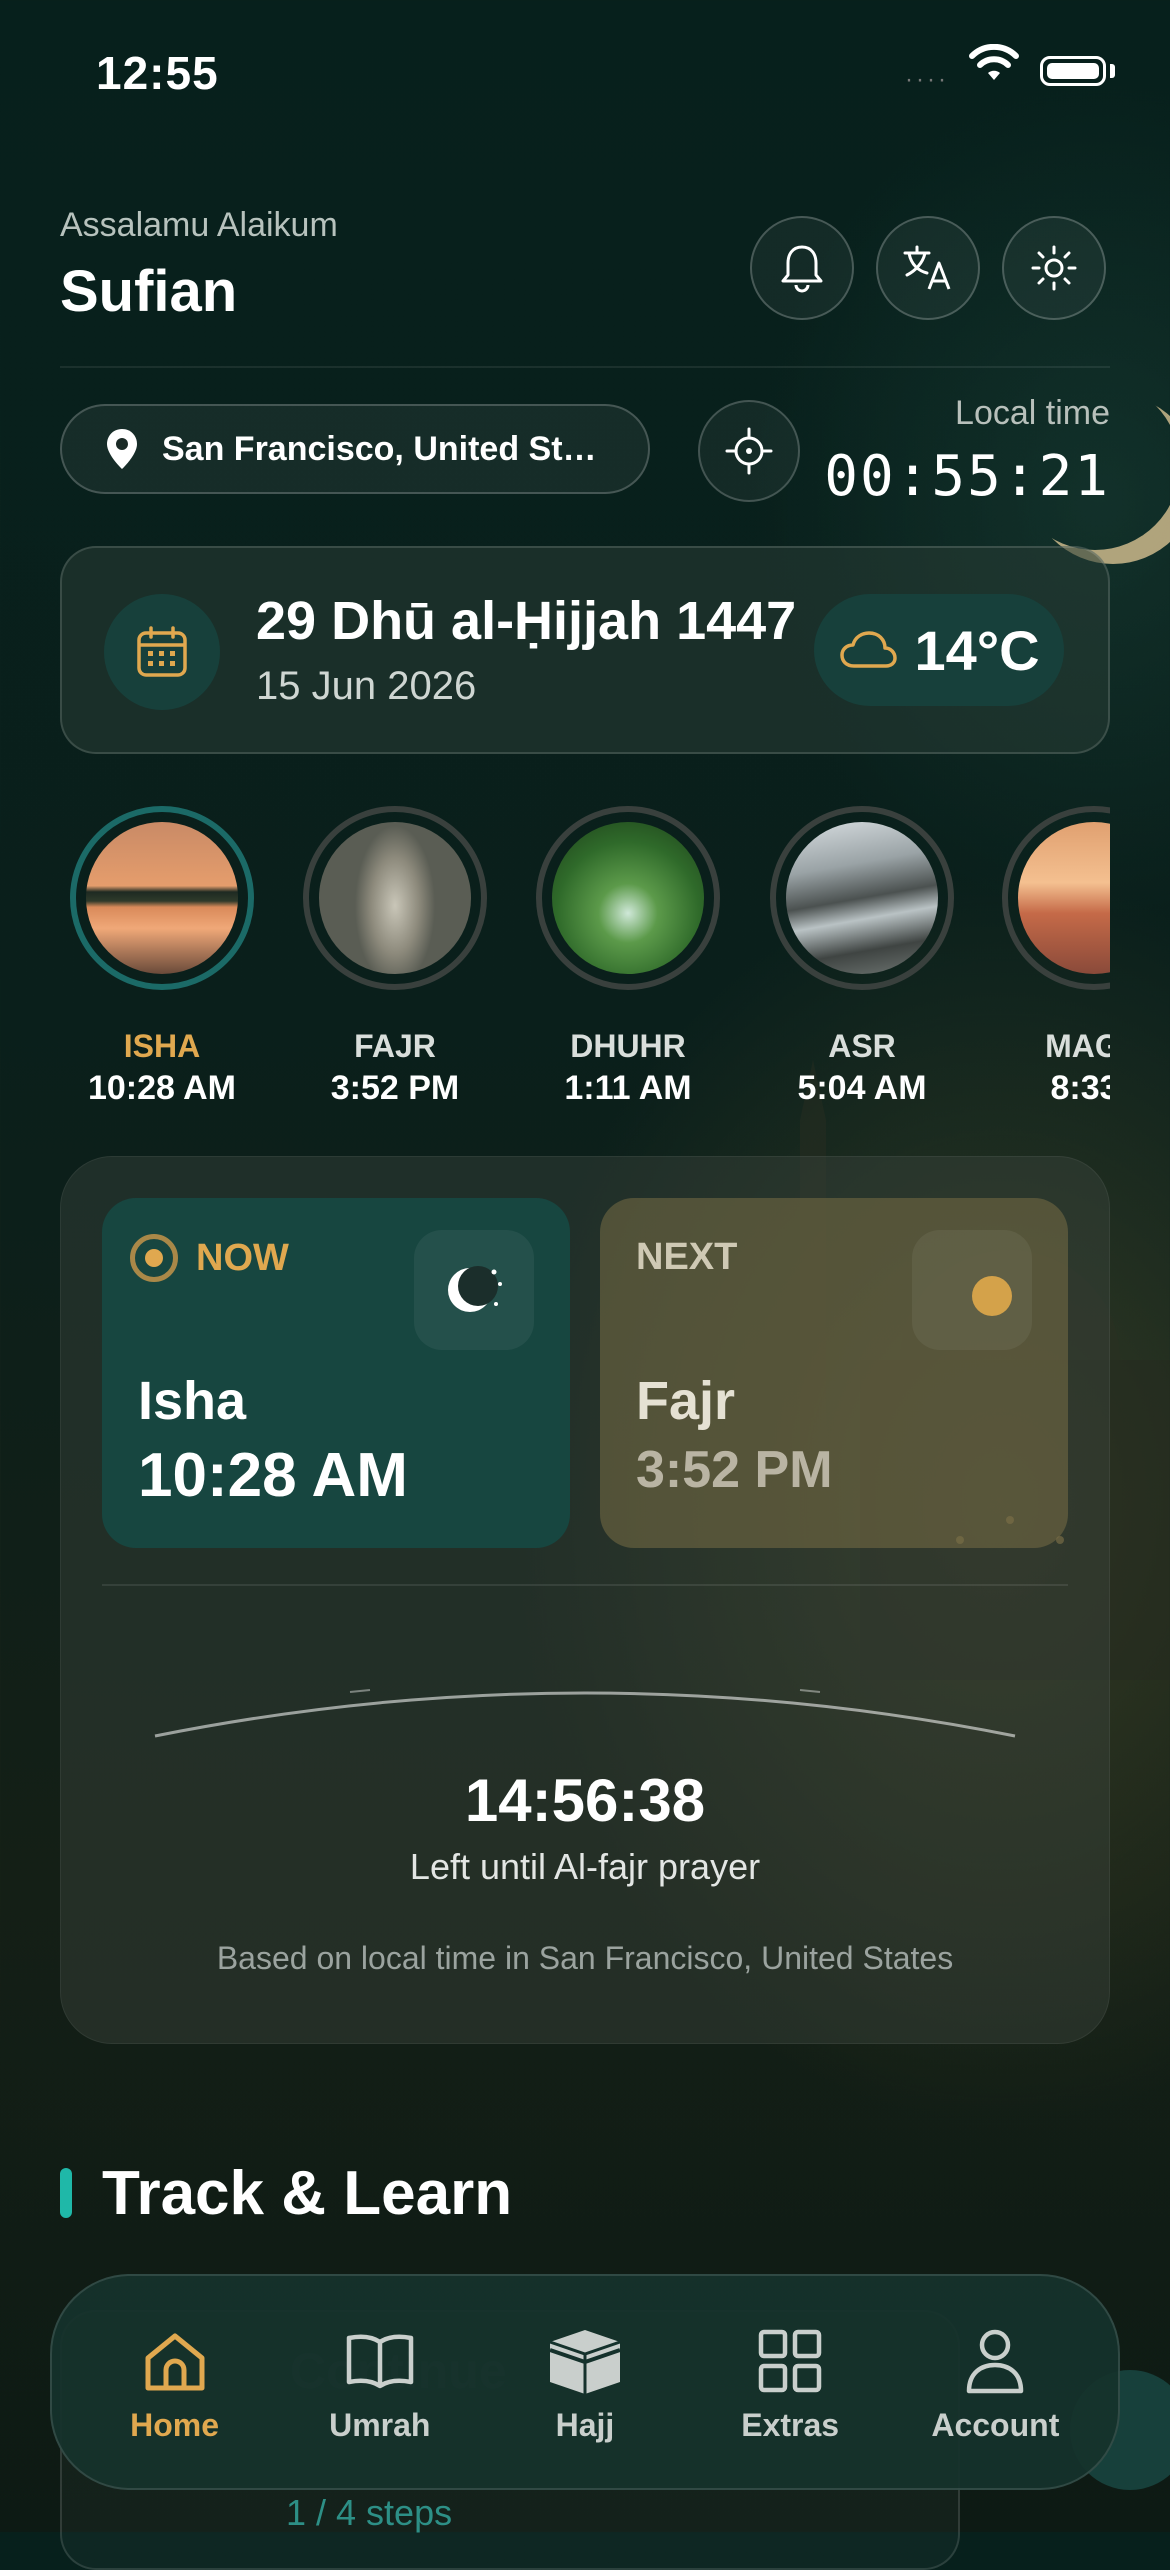 This screenshot has width=1170, height=2570. I want to click on prayer-name: FAJR, so click(395, 1046).